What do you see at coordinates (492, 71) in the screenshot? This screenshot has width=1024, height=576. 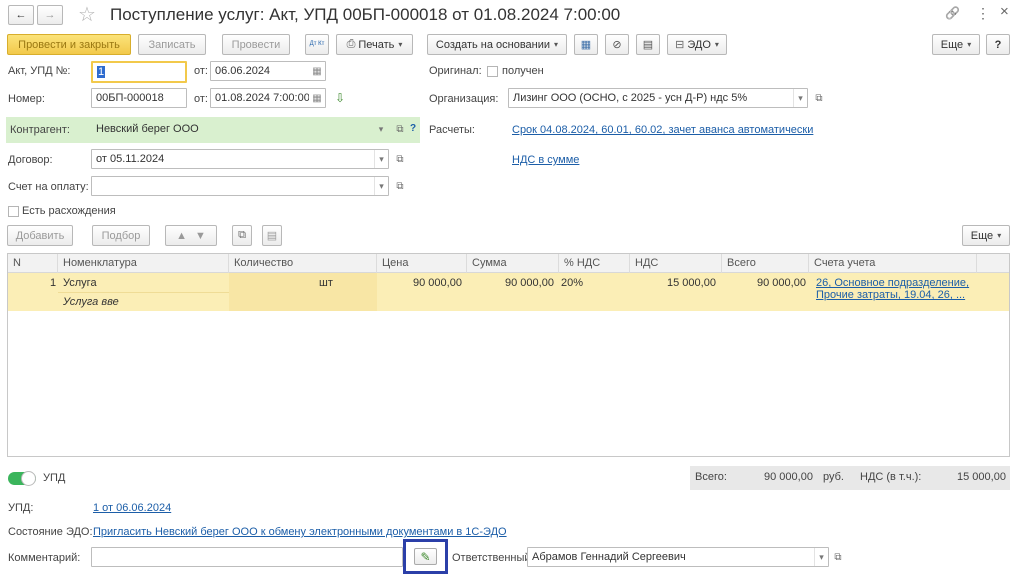 I see `original-received-checkbox` at bounding box center [492, 71].